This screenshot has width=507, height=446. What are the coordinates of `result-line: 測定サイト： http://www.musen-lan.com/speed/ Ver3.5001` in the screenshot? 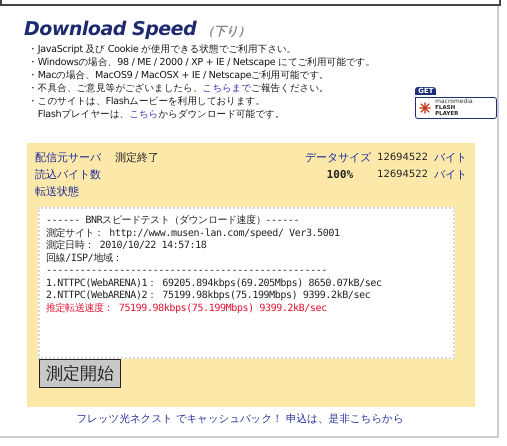 It's located at (193, 234).